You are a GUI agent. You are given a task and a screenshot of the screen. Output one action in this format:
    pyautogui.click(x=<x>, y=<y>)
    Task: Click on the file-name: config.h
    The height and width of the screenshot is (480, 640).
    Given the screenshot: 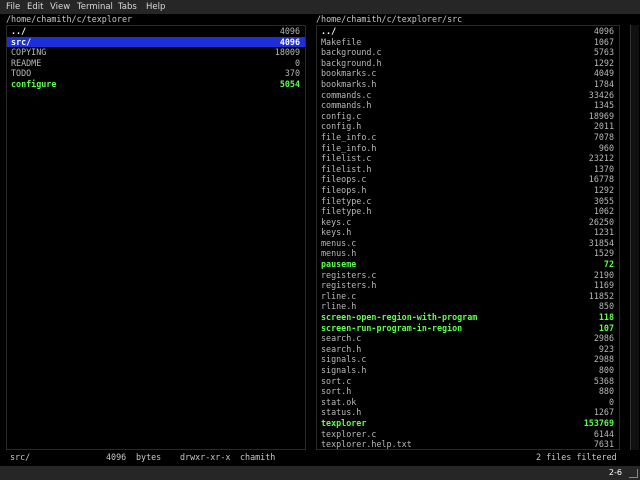 What is the action you would take?
    pyautogui.click(x=341, y=126)
    